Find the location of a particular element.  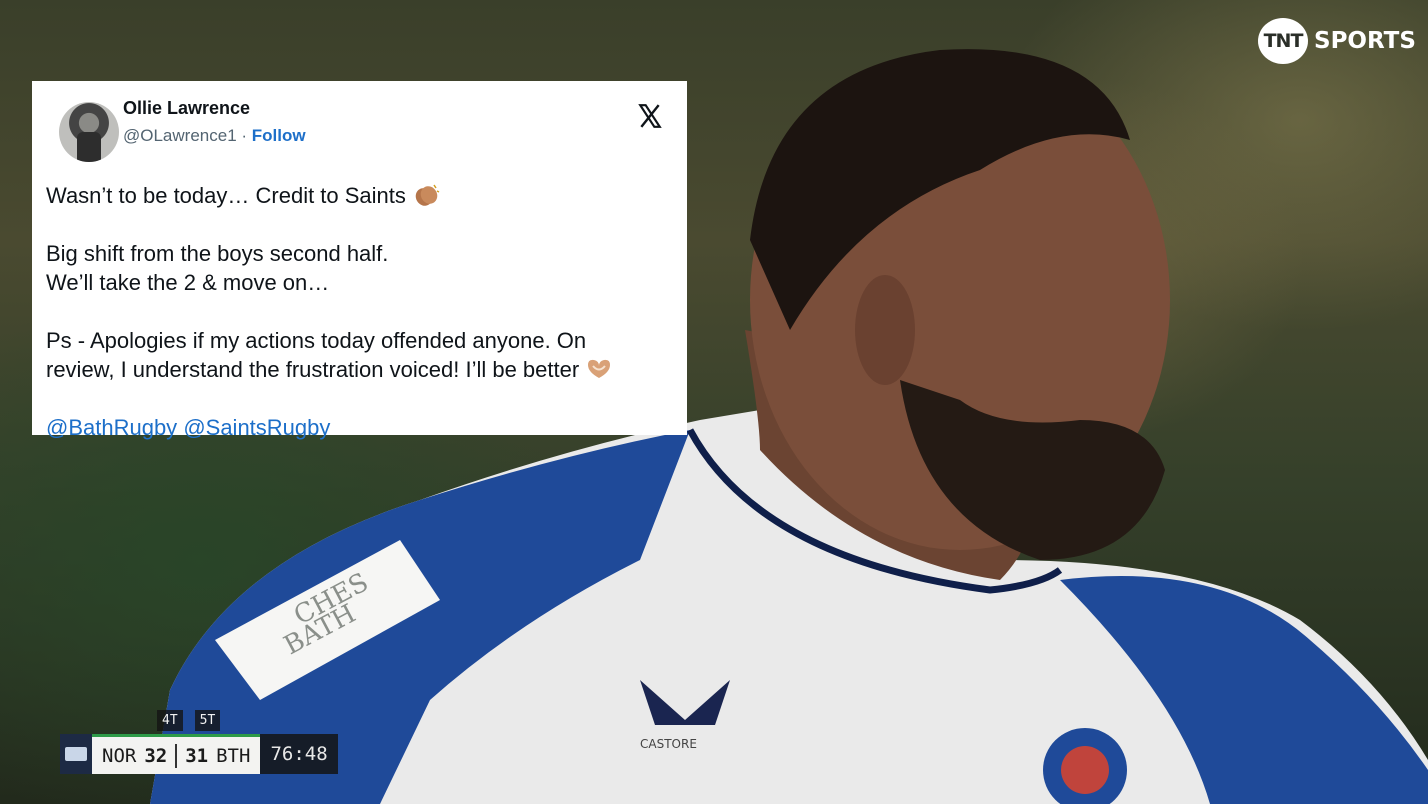

x-logo-icon is located at coordinates (650, 116).